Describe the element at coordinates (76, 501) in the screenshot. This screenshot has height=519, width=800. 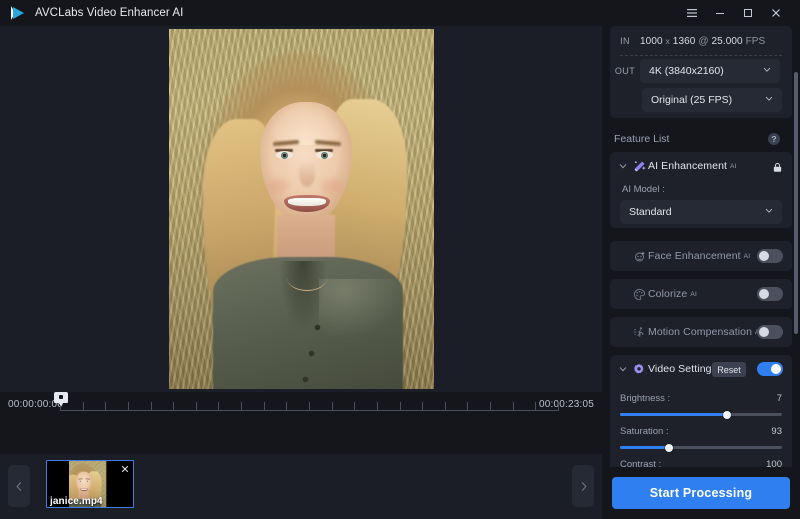
I see `filmstrip-item-filename: janice.mp4` at that location.